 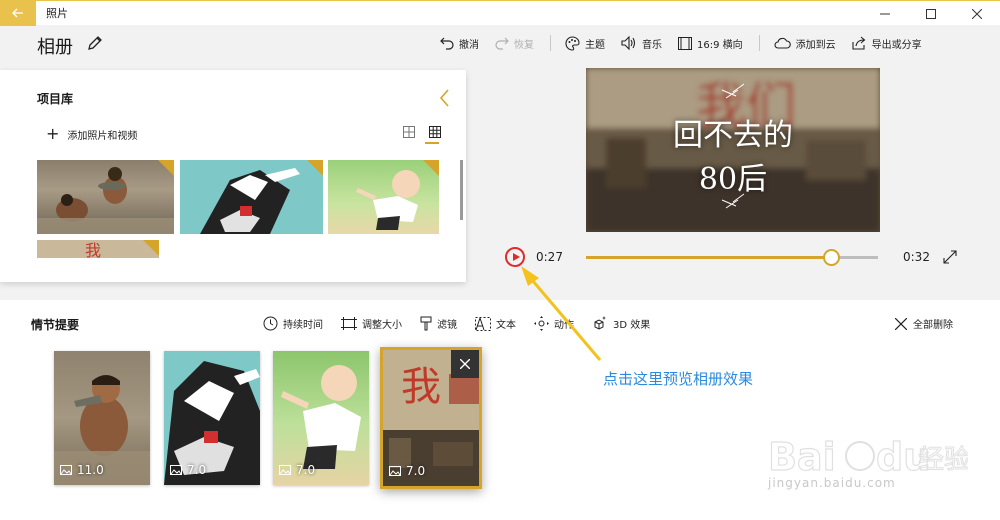 What do you see at coordinates (431, 418) in the screenshot?
I see `storyboard-card-selected: 我 7.0` at bounding box center [431, 418].